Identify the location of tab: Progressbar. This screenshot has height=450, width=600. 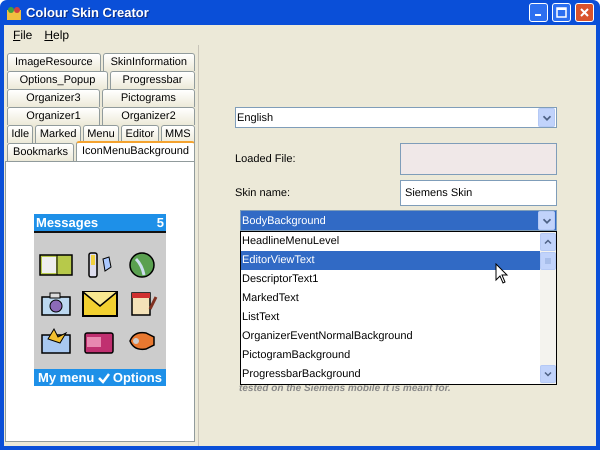
(153, 80).